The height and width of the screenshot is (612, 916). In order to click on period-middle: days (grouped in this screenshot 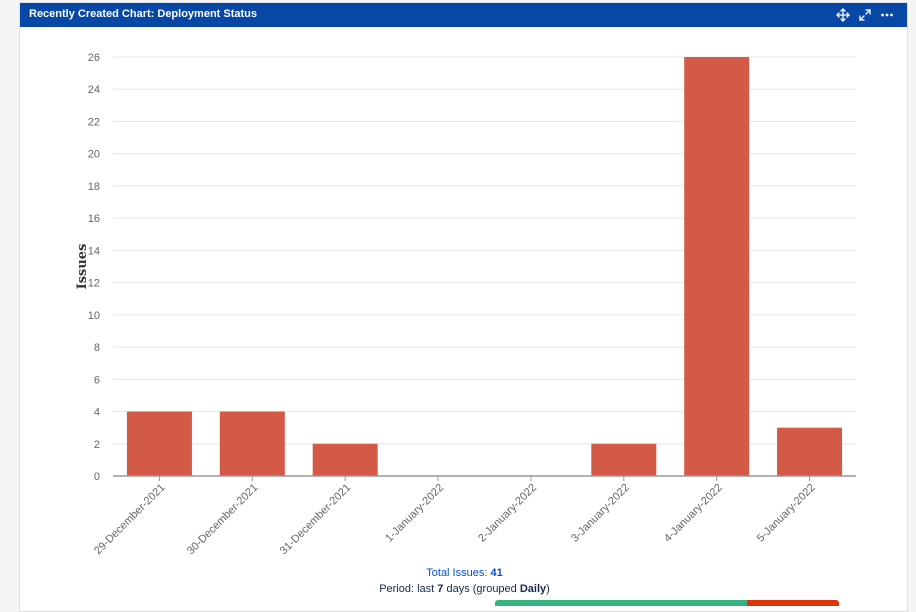, I will do `click(481, 589)`.